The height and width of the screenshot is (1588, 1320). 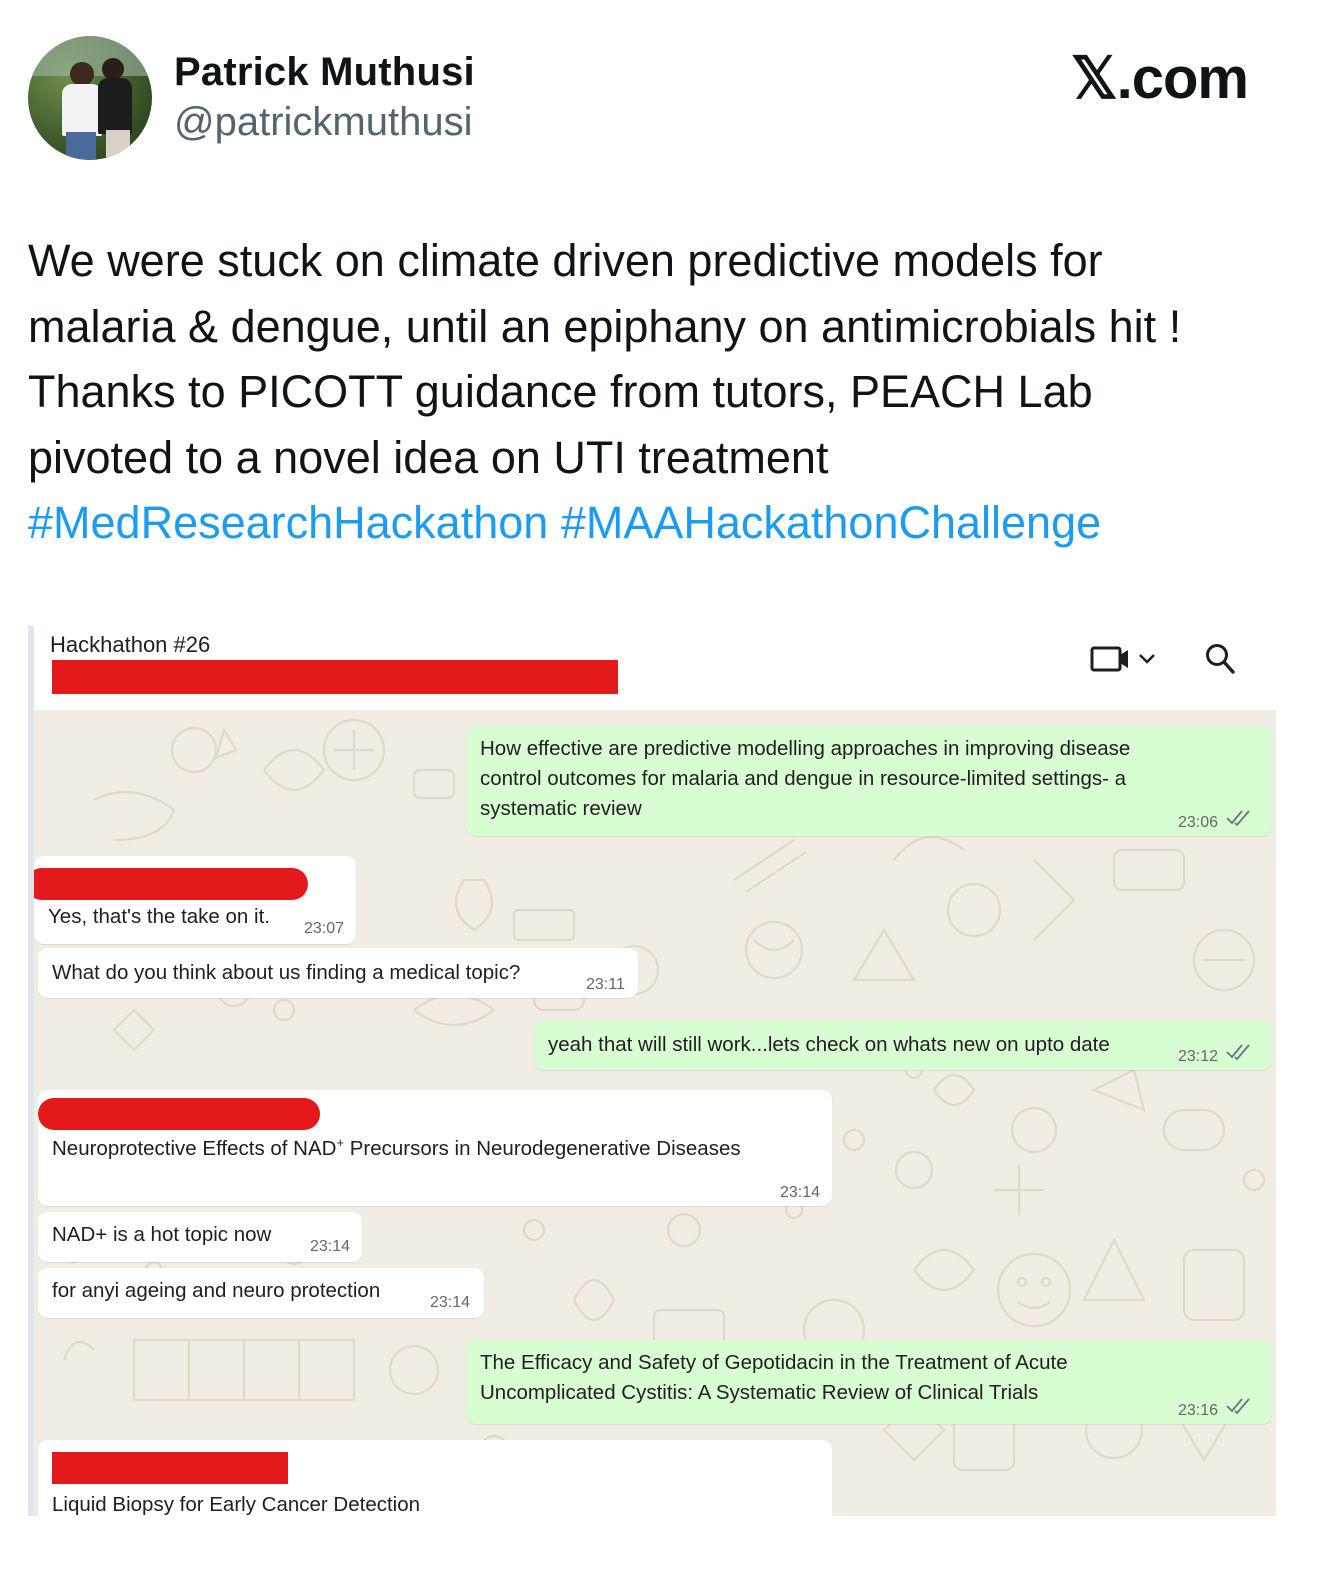 I want to click on hashtag-link: #MedResearchHackathon, so click(x=288, y=522).